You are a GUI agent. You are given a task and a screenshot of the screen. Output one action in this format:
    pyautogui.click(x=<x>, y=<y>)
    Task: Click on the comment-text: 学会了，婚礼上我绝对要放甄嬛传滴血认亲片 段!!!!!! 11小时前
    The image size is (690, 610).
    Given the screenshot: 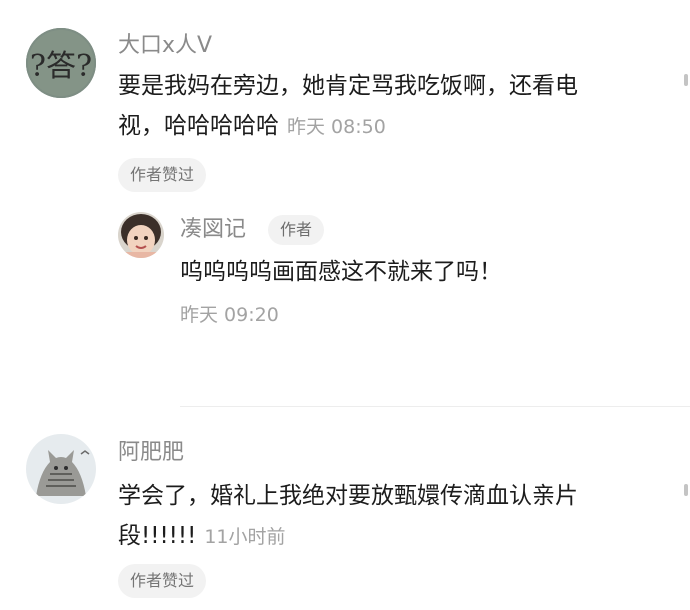 What is the action you would take?
    pyautogui.click(x=348, y=516)
    